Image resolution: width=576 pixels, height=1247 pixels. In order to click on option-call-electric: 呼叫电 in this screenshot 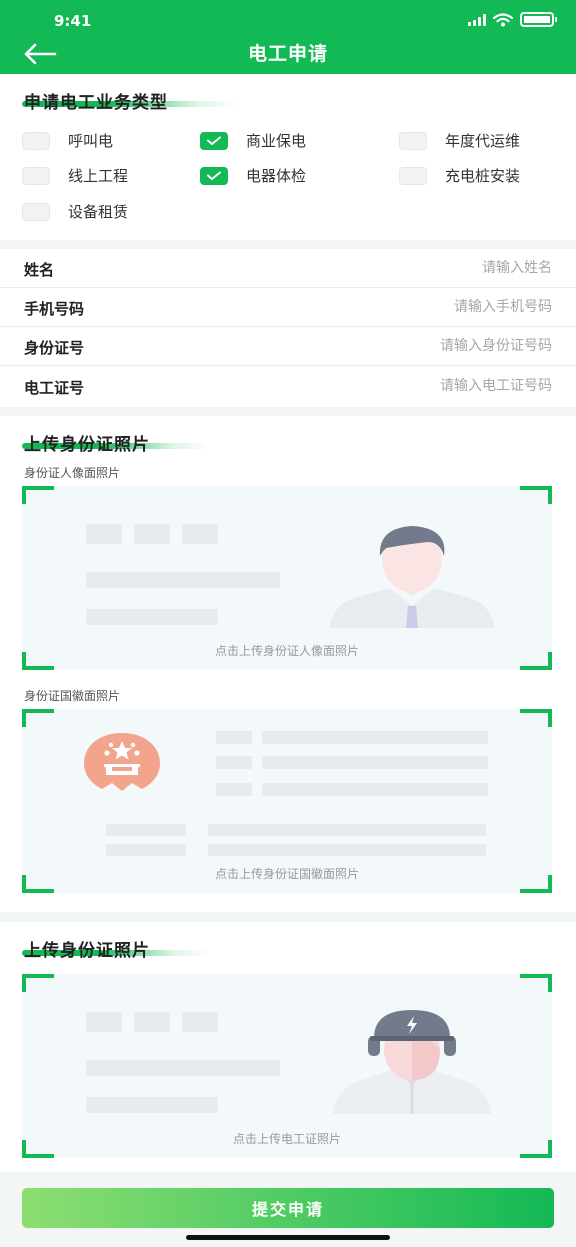, I will do `click(67, 140)`.